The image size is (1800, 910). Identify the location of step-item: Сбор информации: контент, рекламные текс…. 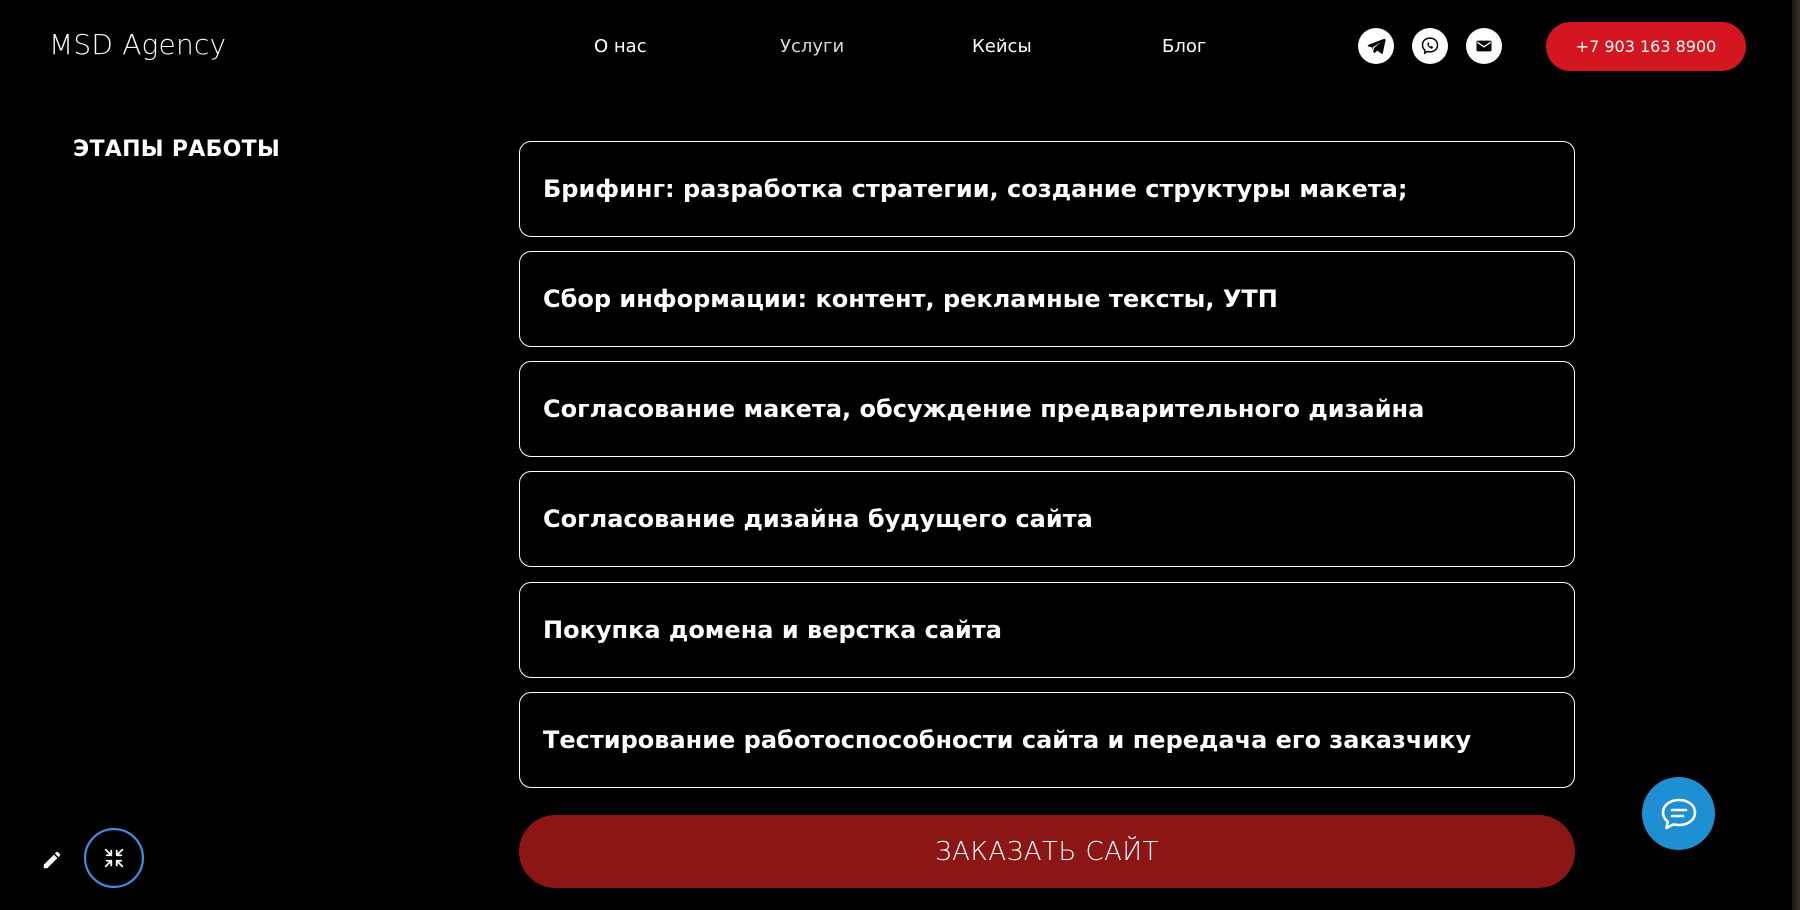
(1047, 299).